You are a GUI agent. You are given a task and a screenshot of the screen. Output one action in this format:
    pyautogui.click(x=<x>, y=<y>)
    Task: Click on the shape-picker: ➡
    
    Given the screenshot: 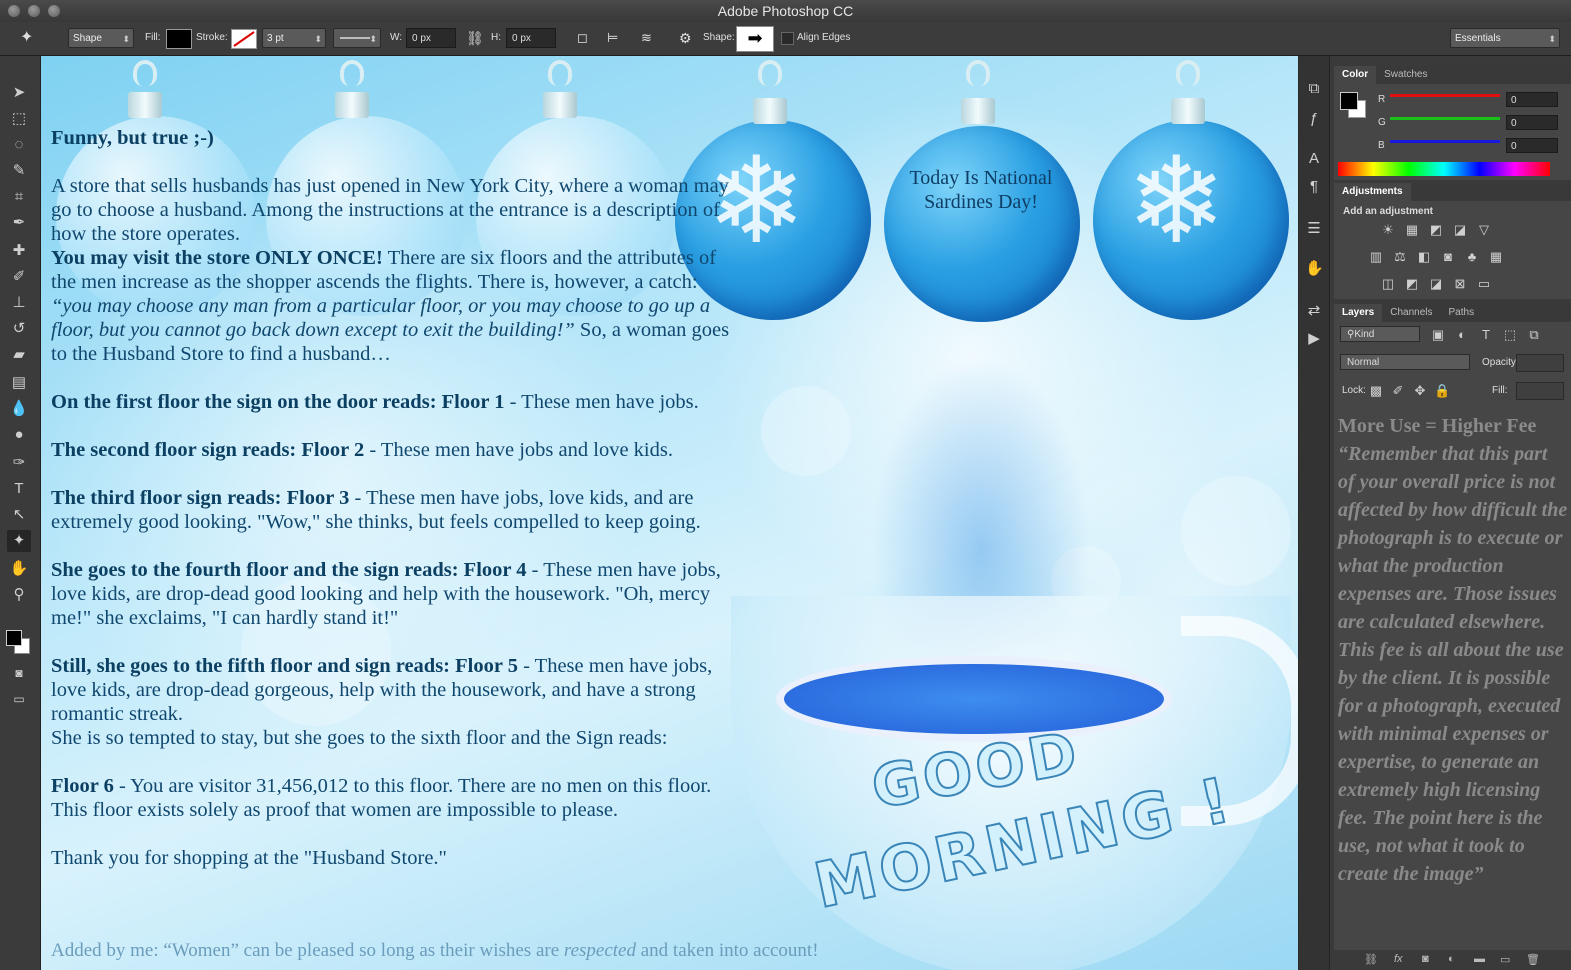 What is the action you would take?
    pyautogui.click(x=755, y=39)
    